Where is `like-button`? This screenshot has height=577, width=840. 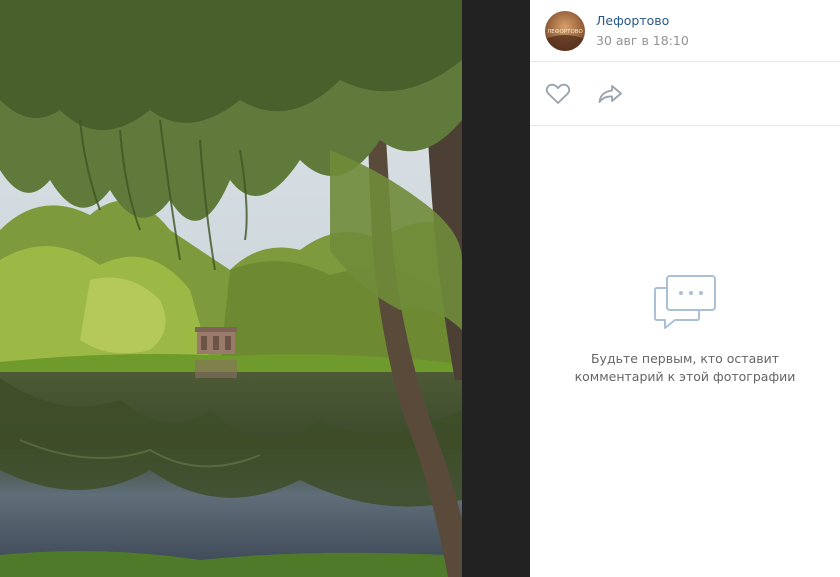 like-button is located at coordinates (558, 94).